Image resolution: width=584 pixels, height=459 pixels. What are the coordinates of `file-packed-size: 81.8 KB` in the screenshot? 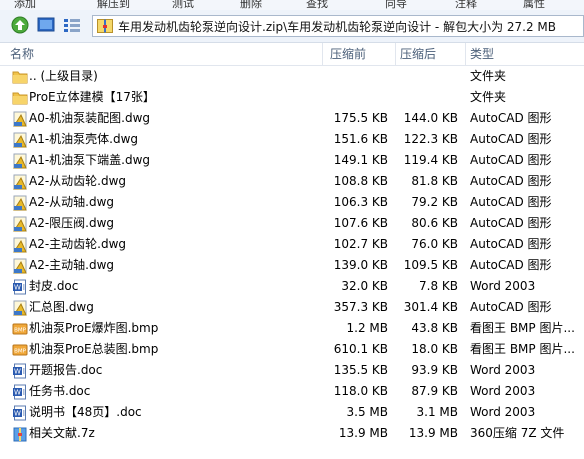 It's located at (434, 181).